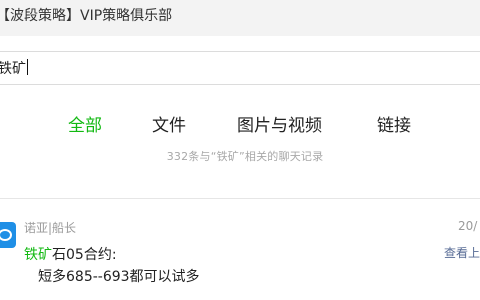 This screenshot has height=300, width=480. I want to click on avatar-bubble-shape, so click(6, 235).